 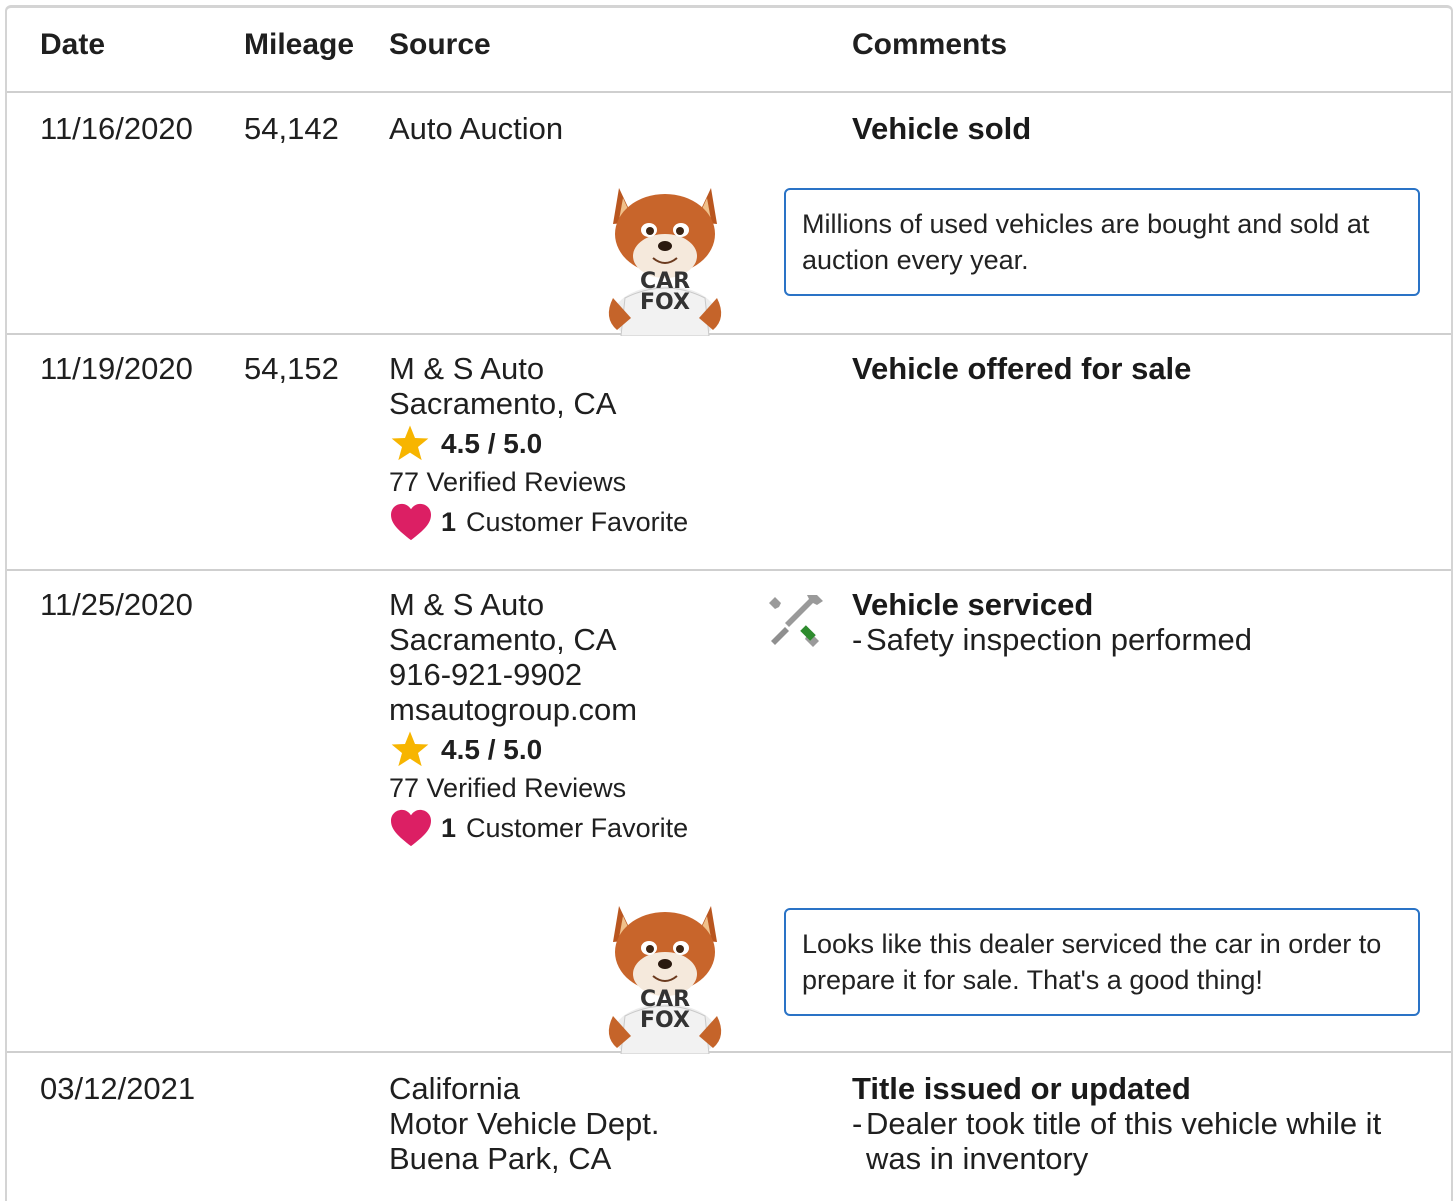 What do you see at coordinates (291, 368) in the screenshot?
I see `row-mileage: 54,152` at bounding box center [291, 368].